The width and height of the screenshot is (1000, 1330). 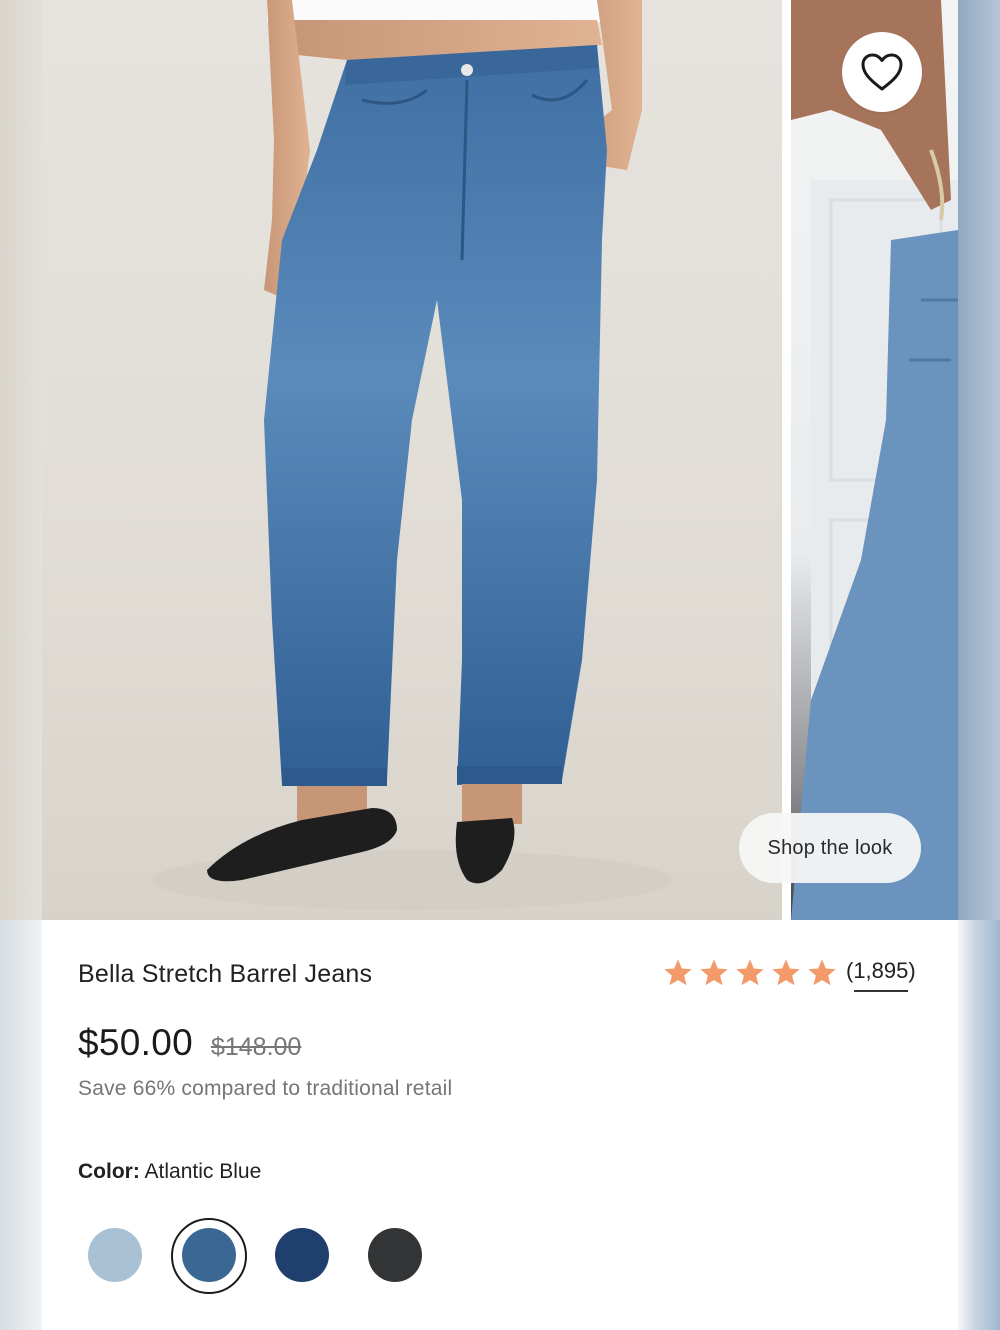 I want to click on favorite-button, so click(x=882, y=72).